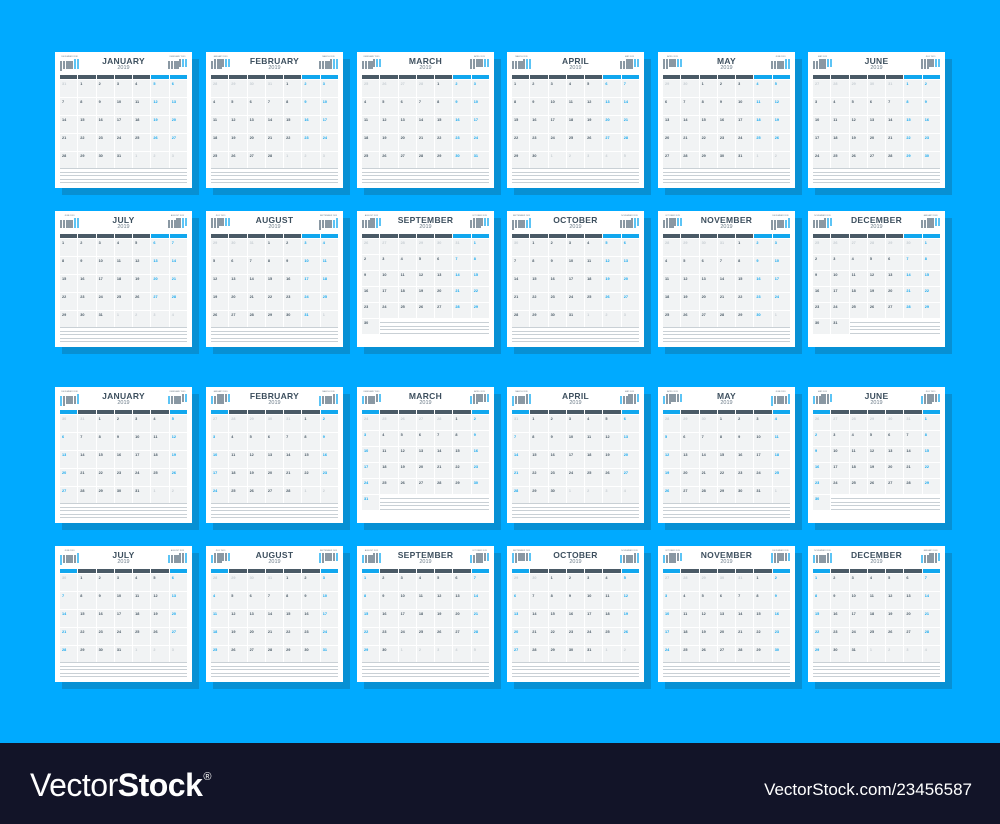 The width and height of the screenshot is (1000, 824). What do you see at coordinates (822, 326) in the screenshot?
I see `day-cell: 30` at bounding box center [822, 326].